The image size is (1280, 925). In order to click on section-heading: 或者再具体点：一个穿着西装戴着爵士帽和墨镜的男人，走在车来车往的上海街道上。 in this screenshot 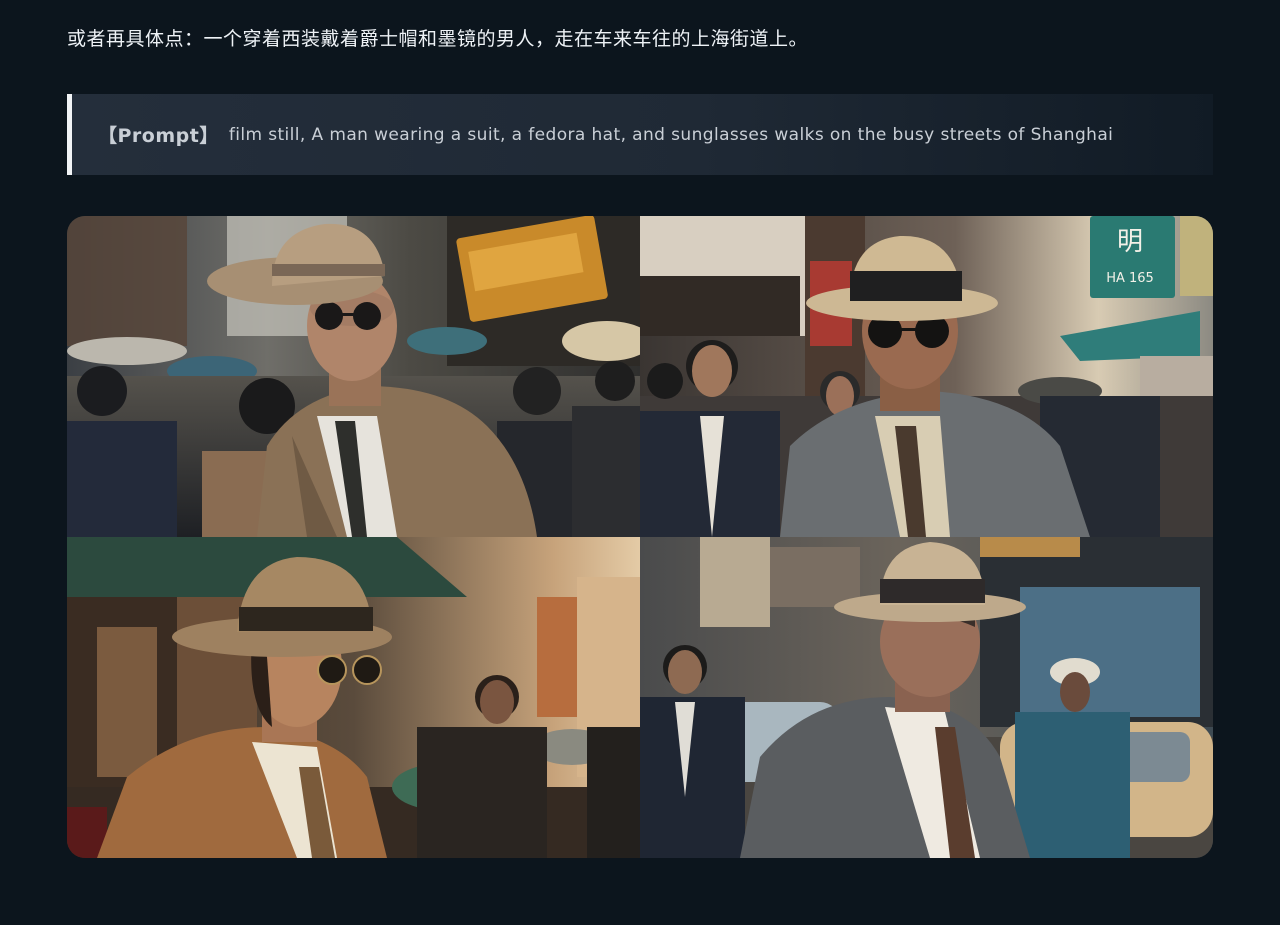, I will do `click(438, 39)`.